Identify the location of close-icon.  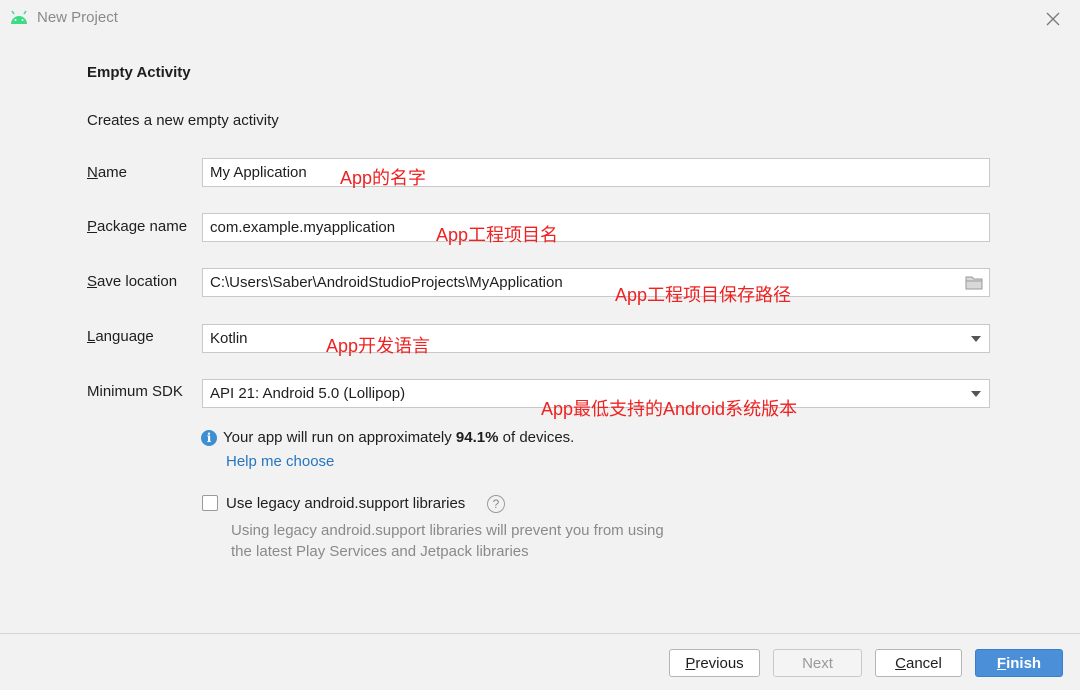
(1053, 19).